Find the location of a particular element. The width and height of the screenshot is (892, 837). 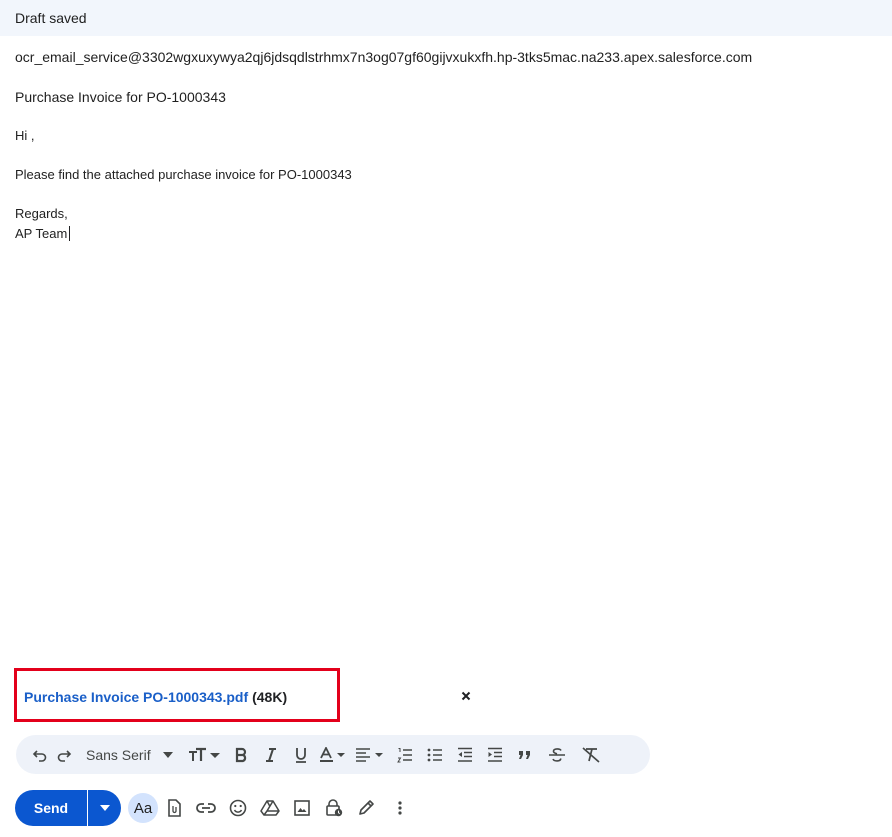

attachment-size: (48K) is located at coordinates (270, 697).